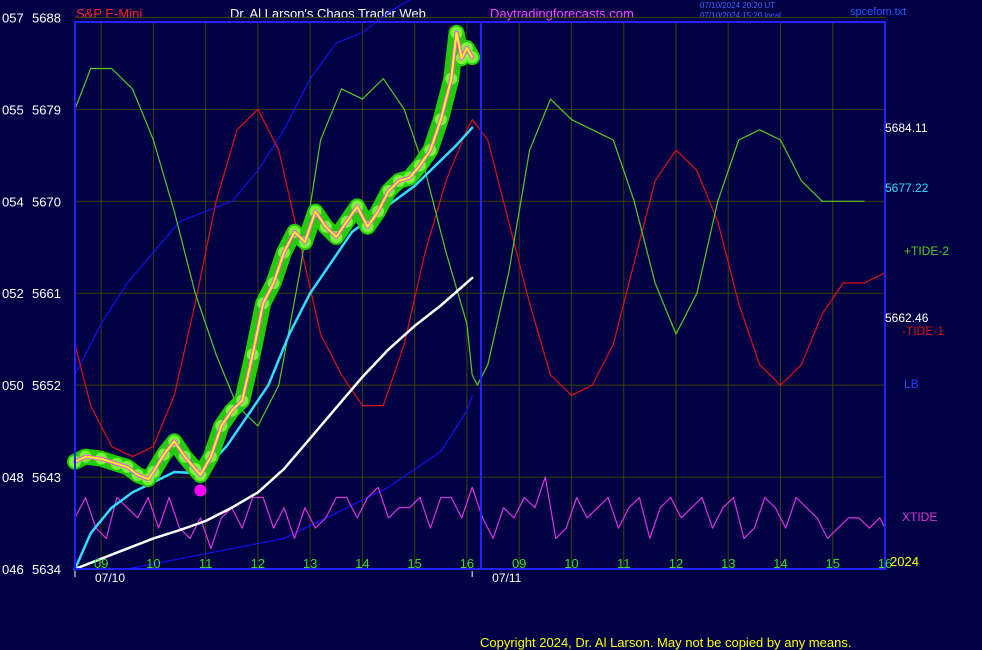 The image size is (982, 650). Describe the element at coordinates (13, 477) in the screenshot. I see `y-prefix-1: 048` at that location.